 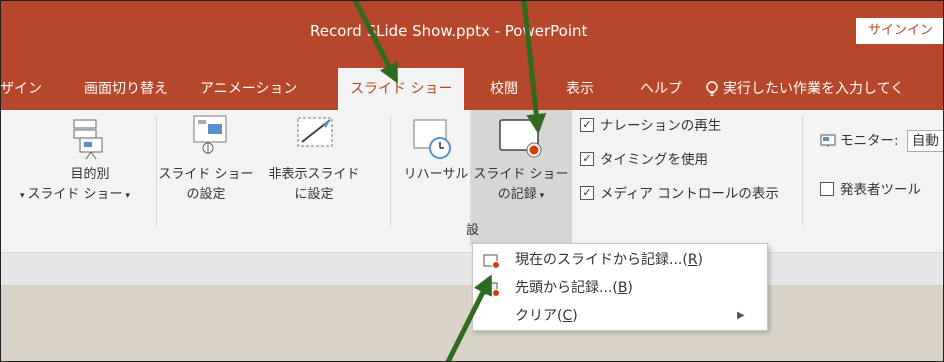 I want to click on annotation-arrow-button, so click(x=534, y=67).